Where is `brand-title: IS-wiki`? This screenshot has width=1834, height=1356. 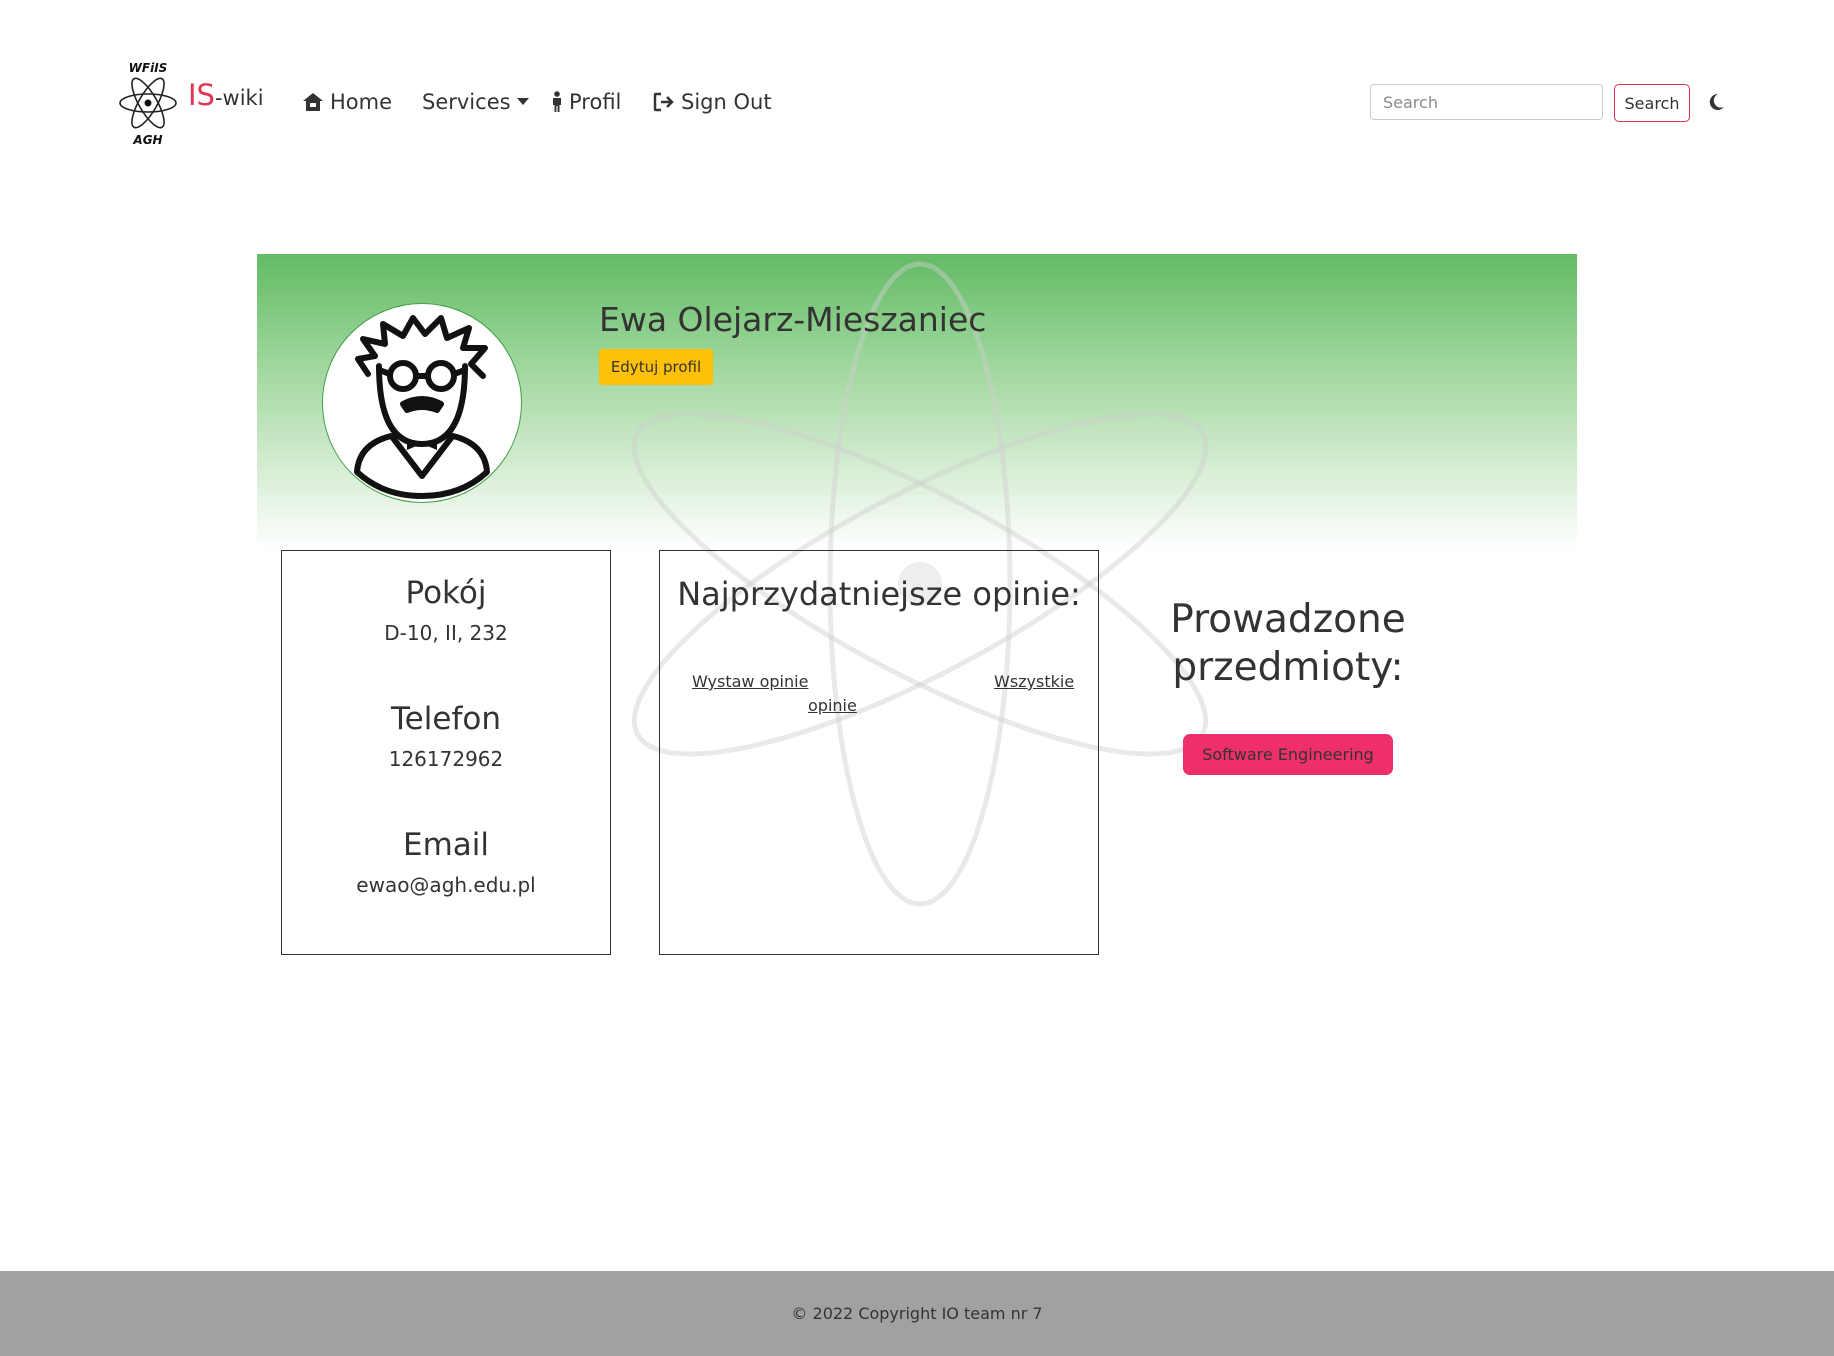
brand-title: IS-wiki is located at coordinates (226, 95).